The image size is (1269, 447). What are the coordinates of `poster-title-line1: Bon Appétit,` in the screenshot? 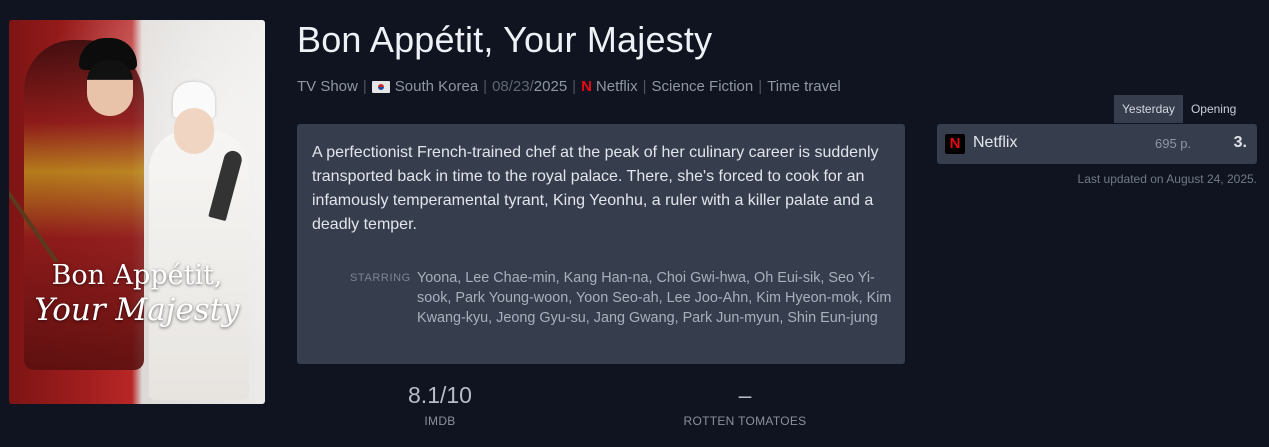 It's located at (137, 275).